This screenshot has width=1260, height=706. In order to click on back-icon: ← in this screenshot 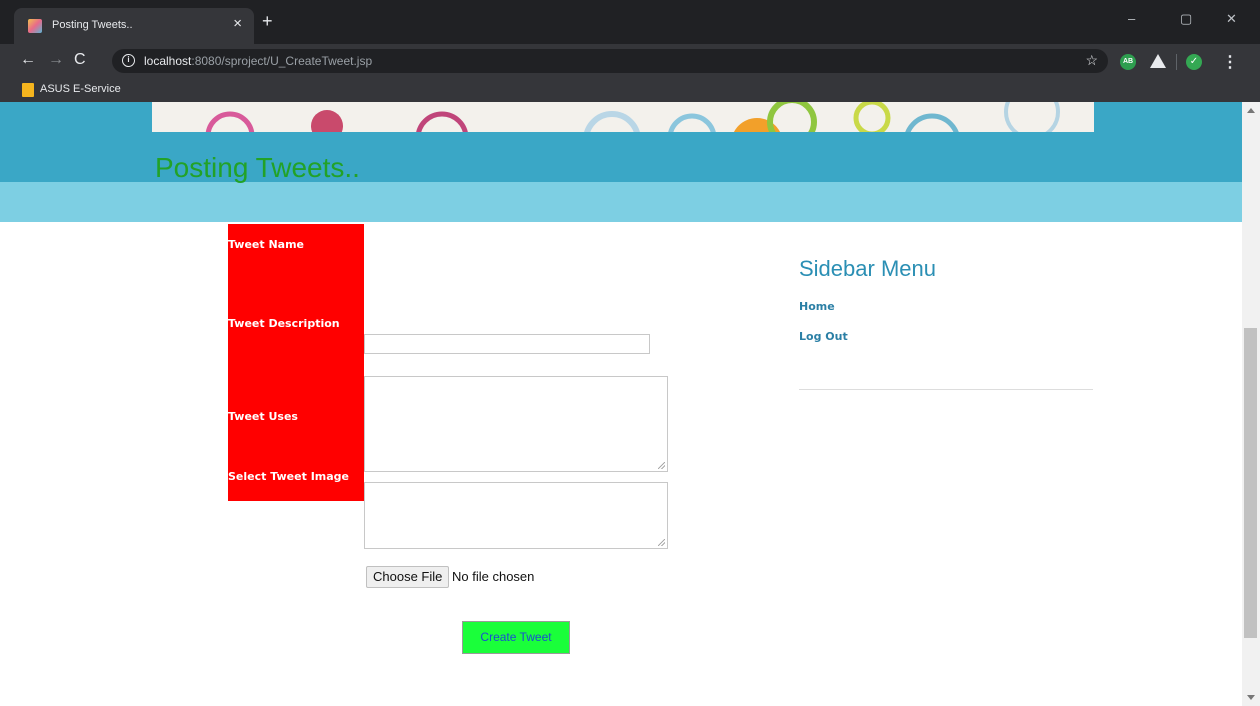, I will do `click(28, 60)`.